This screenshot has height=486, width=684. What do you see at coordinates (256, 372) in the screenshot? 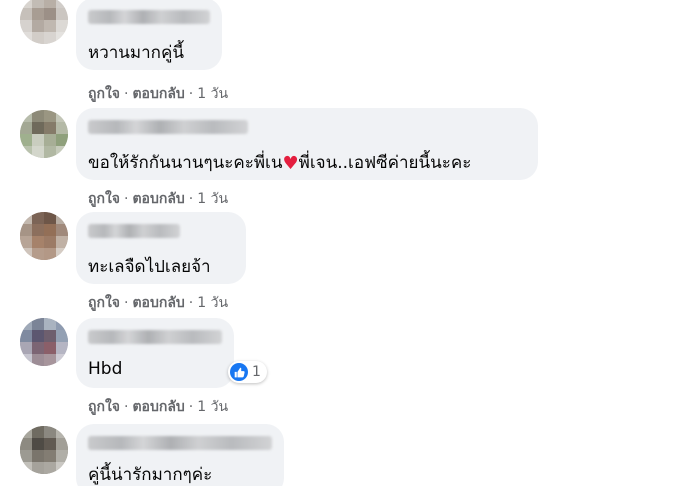
I see `reaction-count-label: 1` at bounding box center [256, 372].